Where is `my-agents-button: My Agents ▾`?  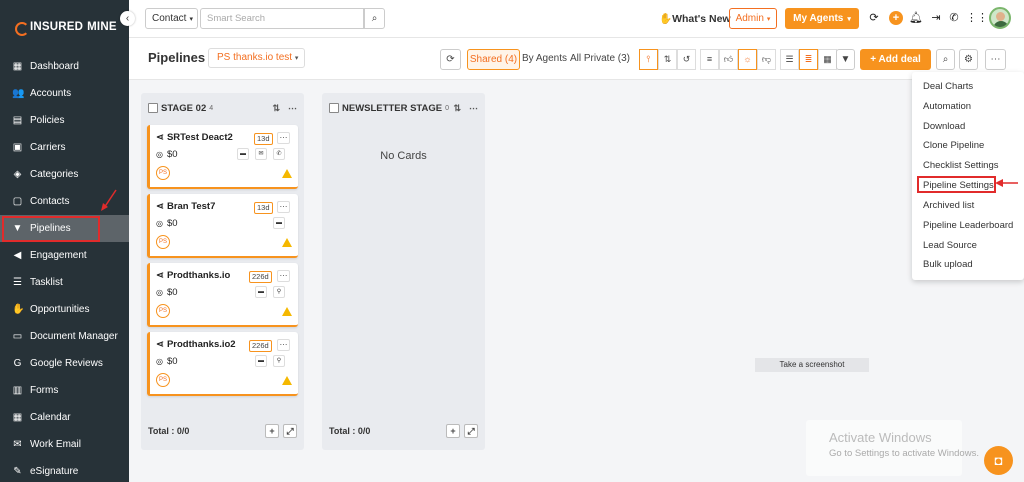 my-agents-button: My Agents ▾ is located at coordinates (822, 18).